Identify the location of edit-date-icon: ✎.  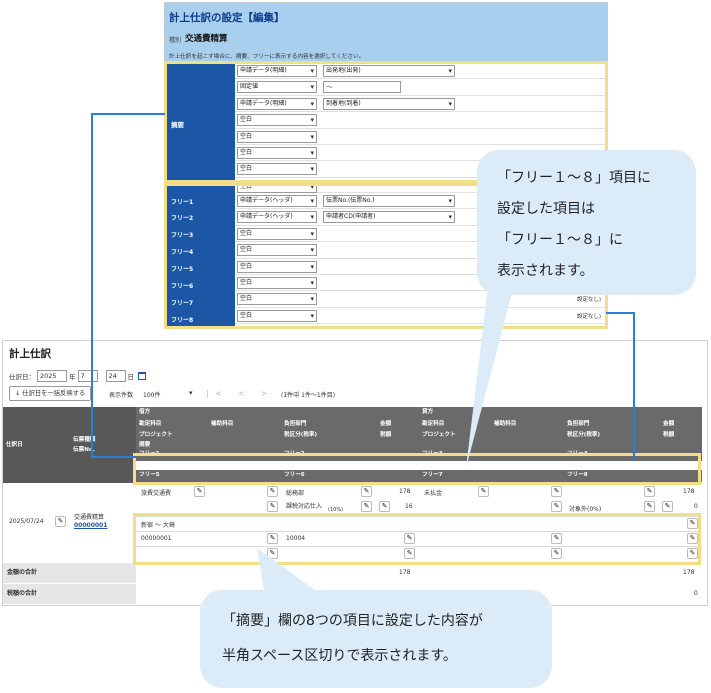
(60, 521).